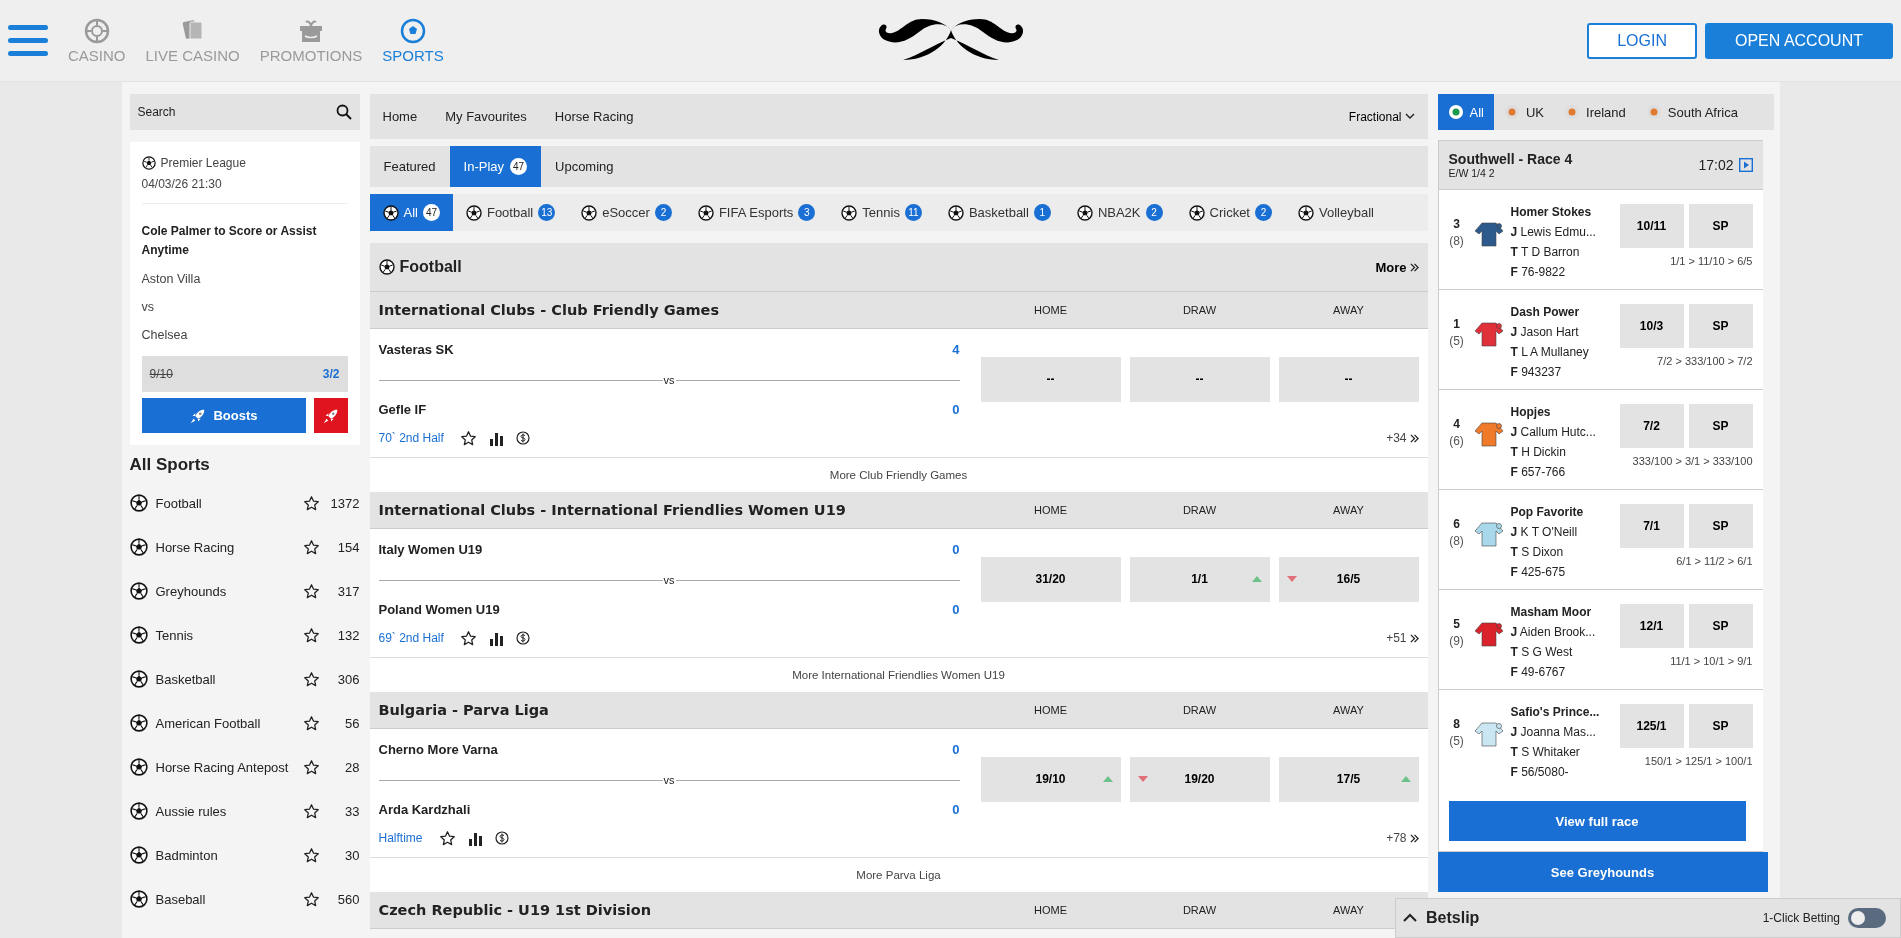  I want to click on sport-filter: Volleyball, so click(1336, 212).